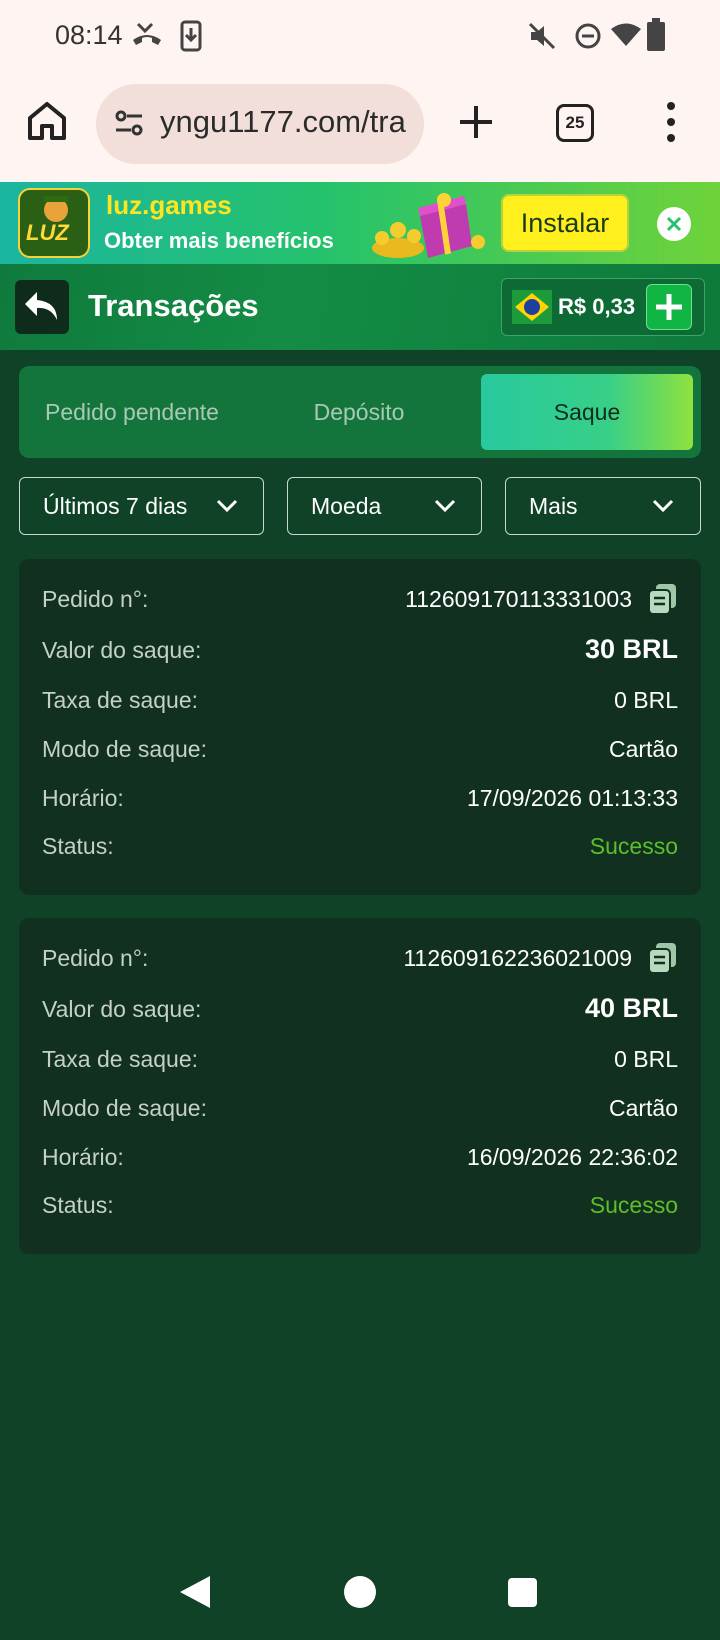 The width and height of the screenshot is (720, 1640). I want to click on install-button: Instalar, so click(565, 223).